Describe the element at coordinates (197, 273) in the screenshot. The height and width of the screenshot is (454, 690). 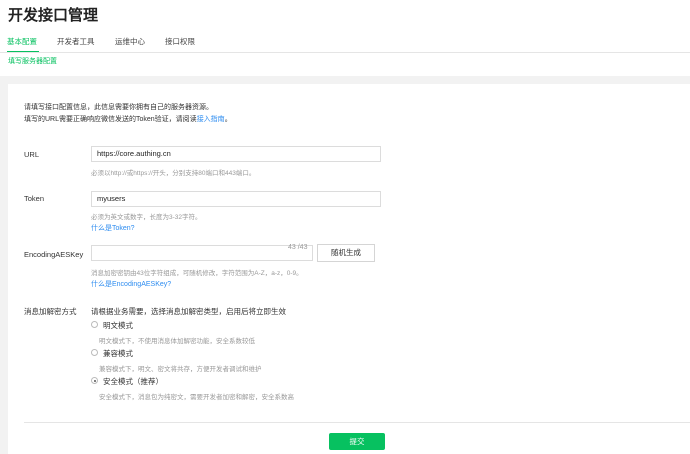
I see `aes-key-help: 消息加密密钥由43位字符组成，可随机修改，字符范围为A-Z，a-z，0-9。` at that location.